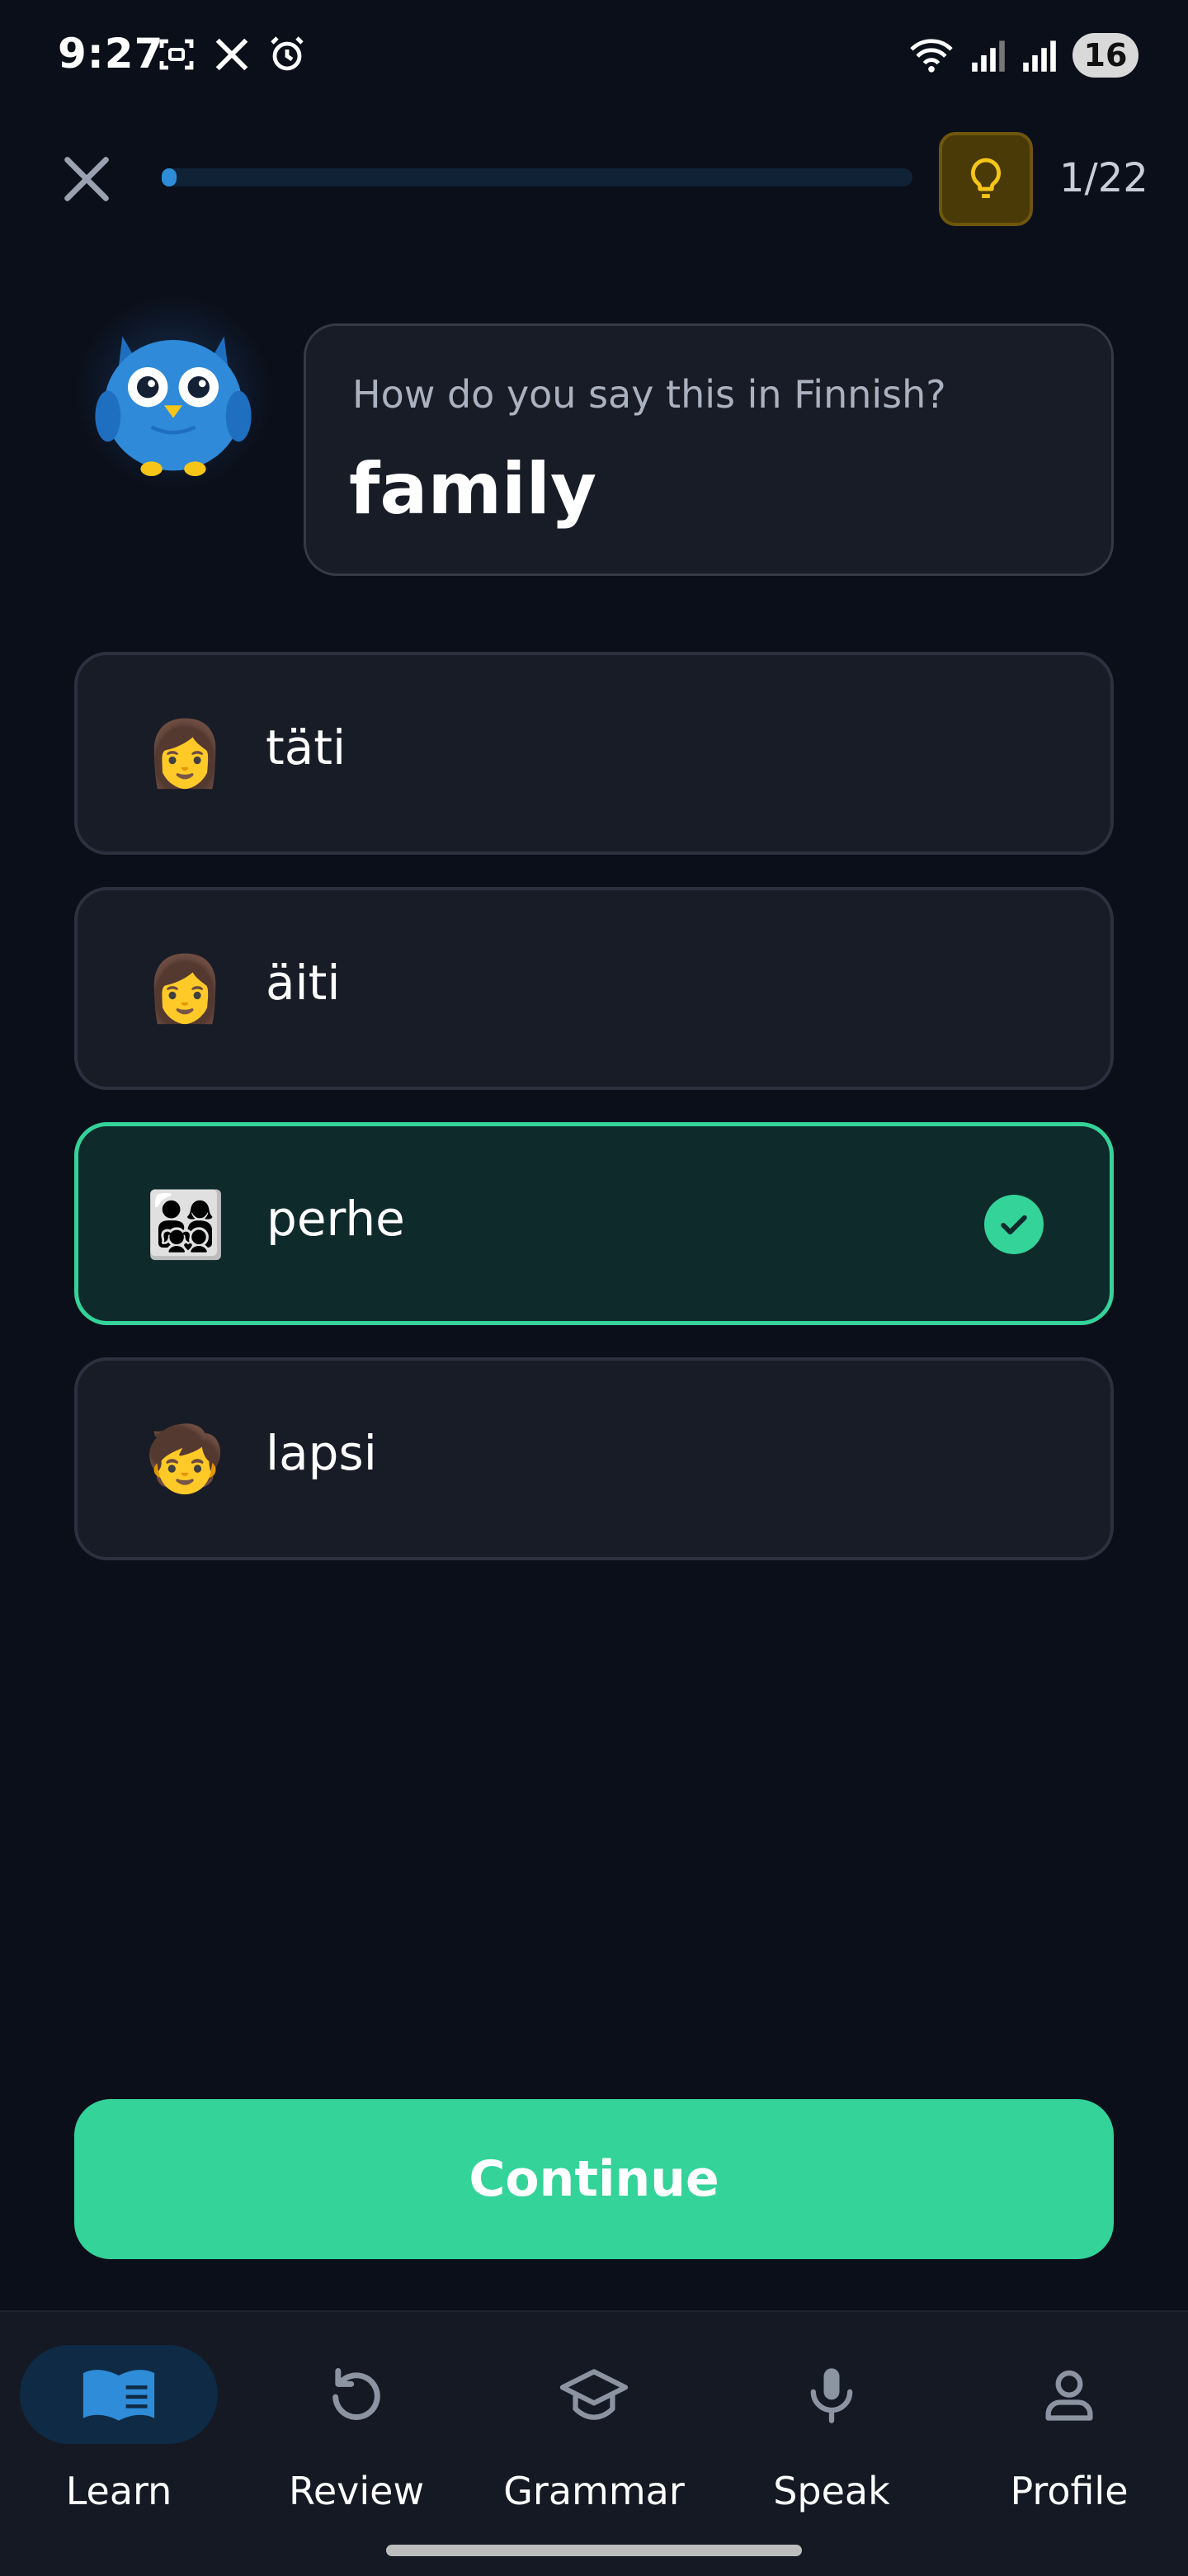 The image size is (1188, 2576). Describe the element at coordinates (119, 2491) in the screenshot. I see `nav-label-learn: Learn` at that location.